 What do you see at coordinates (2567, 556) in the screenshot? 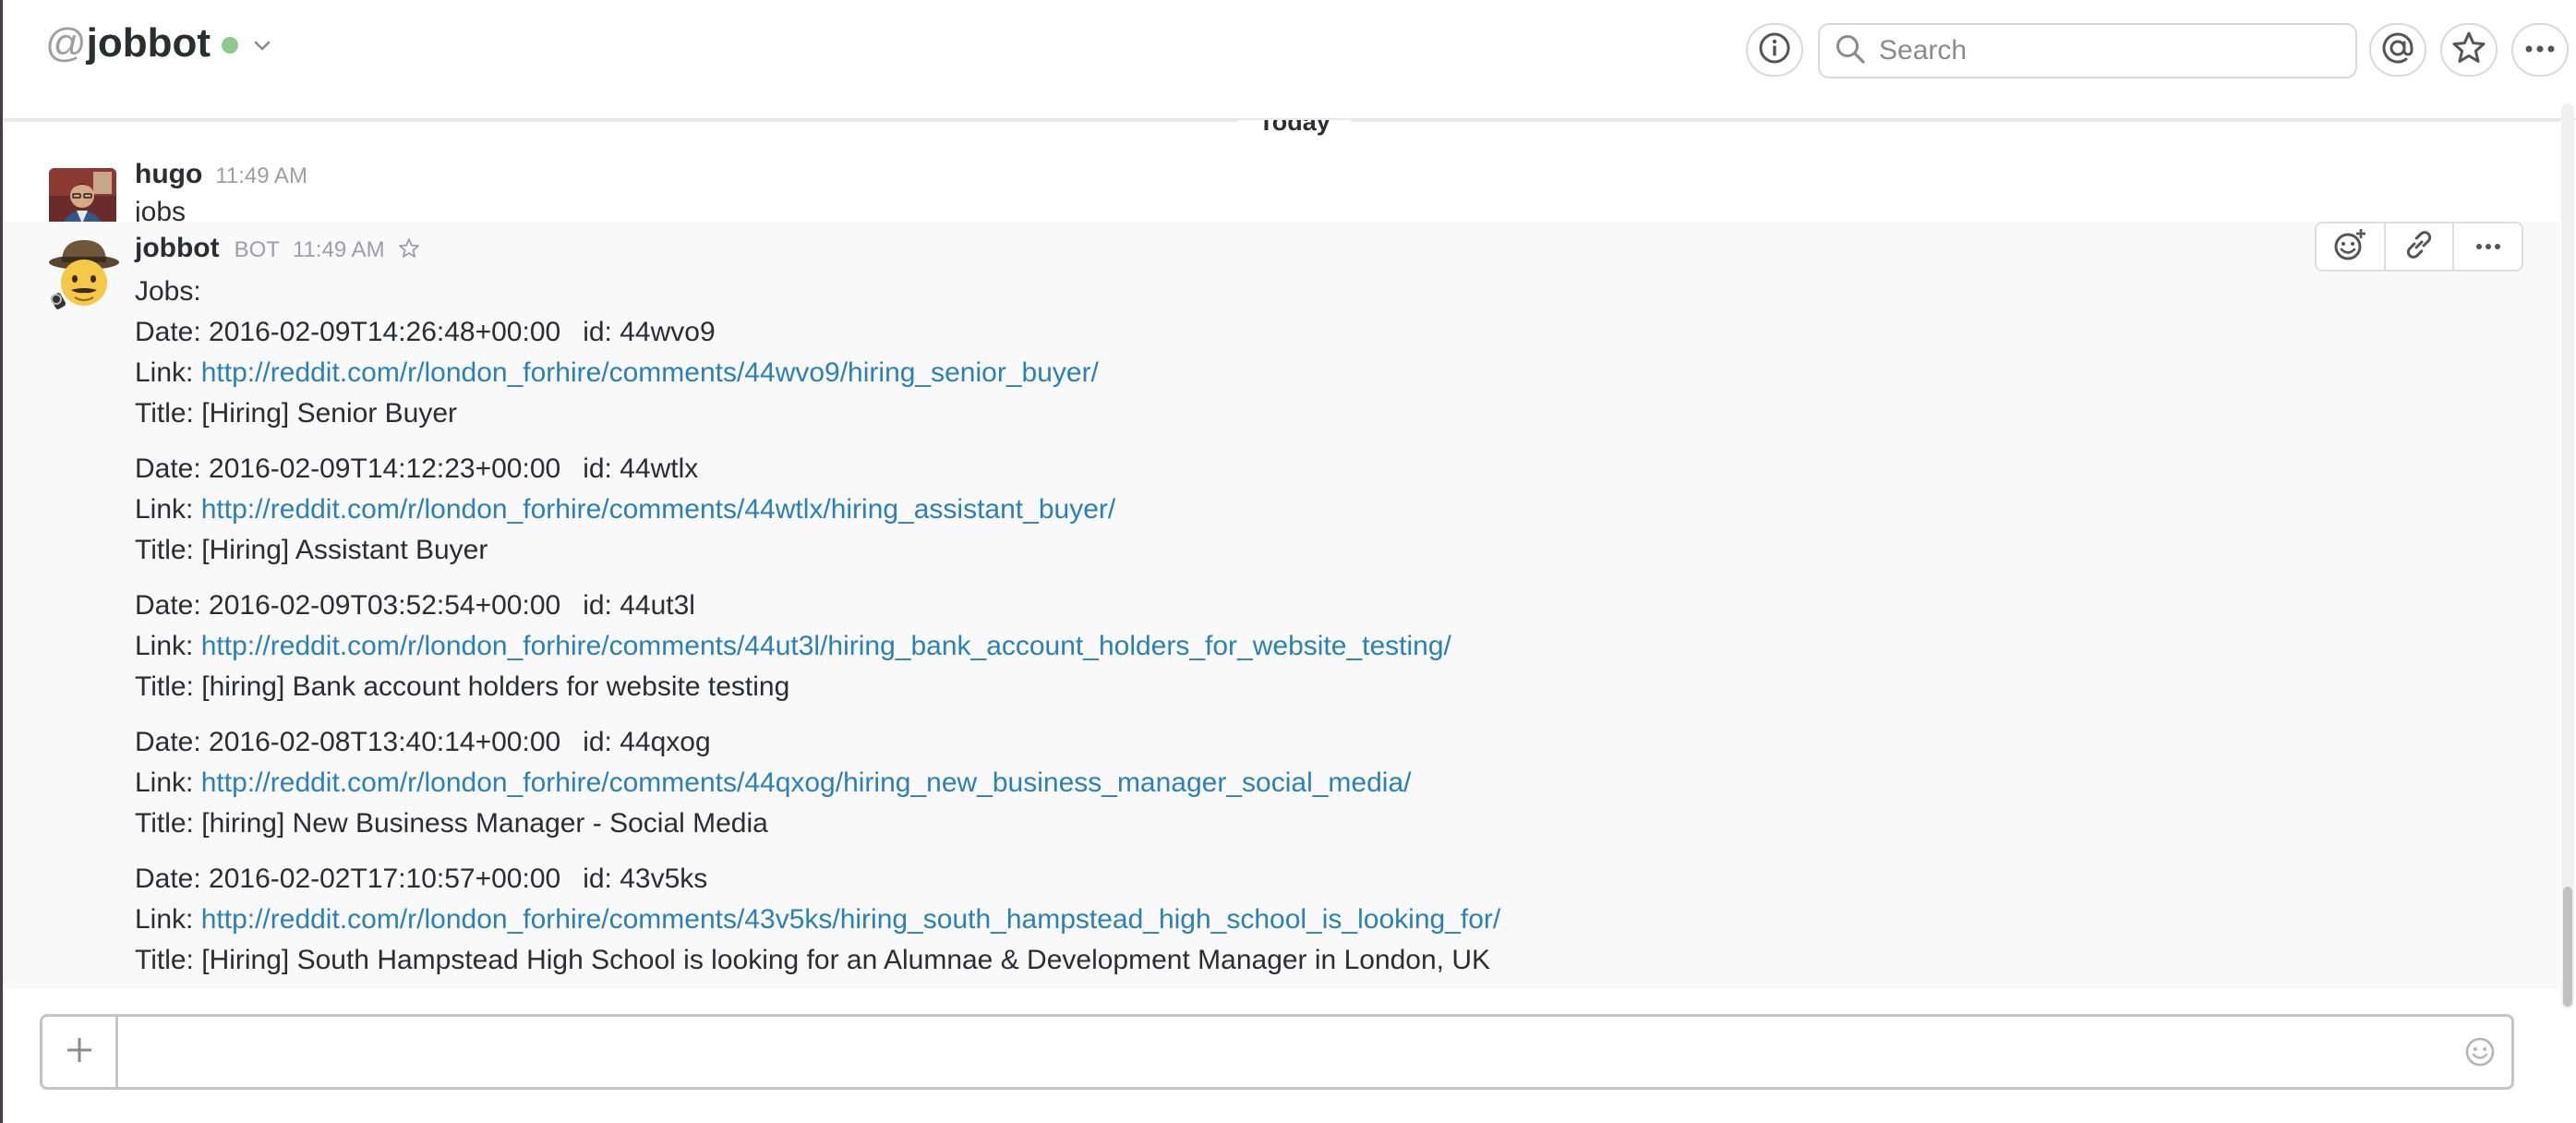
I see `scrollbar-track` at bounding box center [2567, 556].